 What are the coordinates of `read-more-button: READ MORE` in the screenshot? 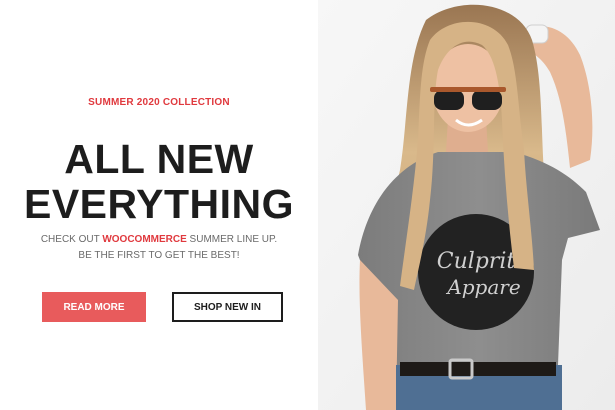 It's located at (94, 307).